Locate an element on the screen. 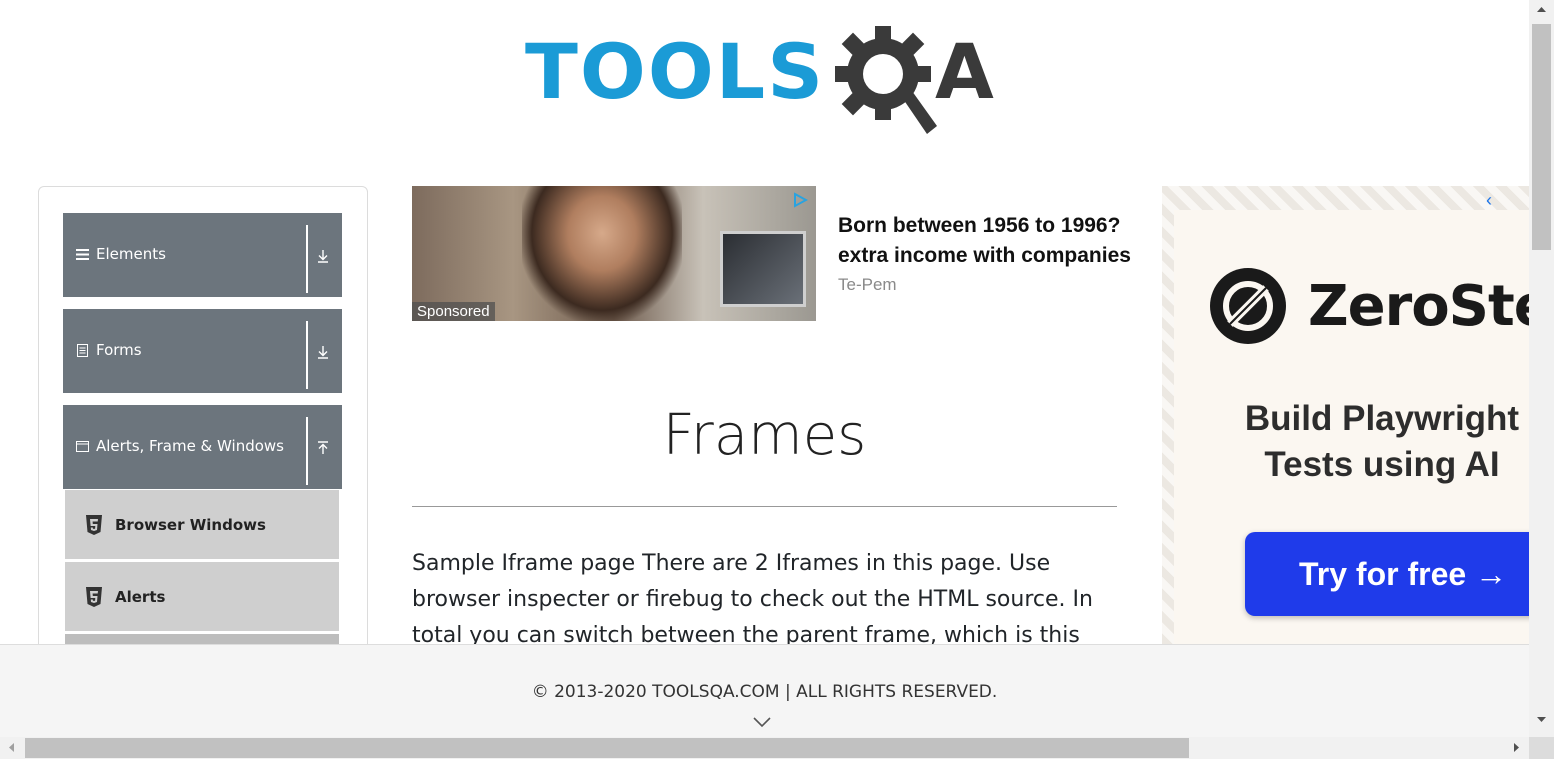 The height and width of the screenshot is (759, 1554). adchoices-icon is located at coordinates (800, 200).